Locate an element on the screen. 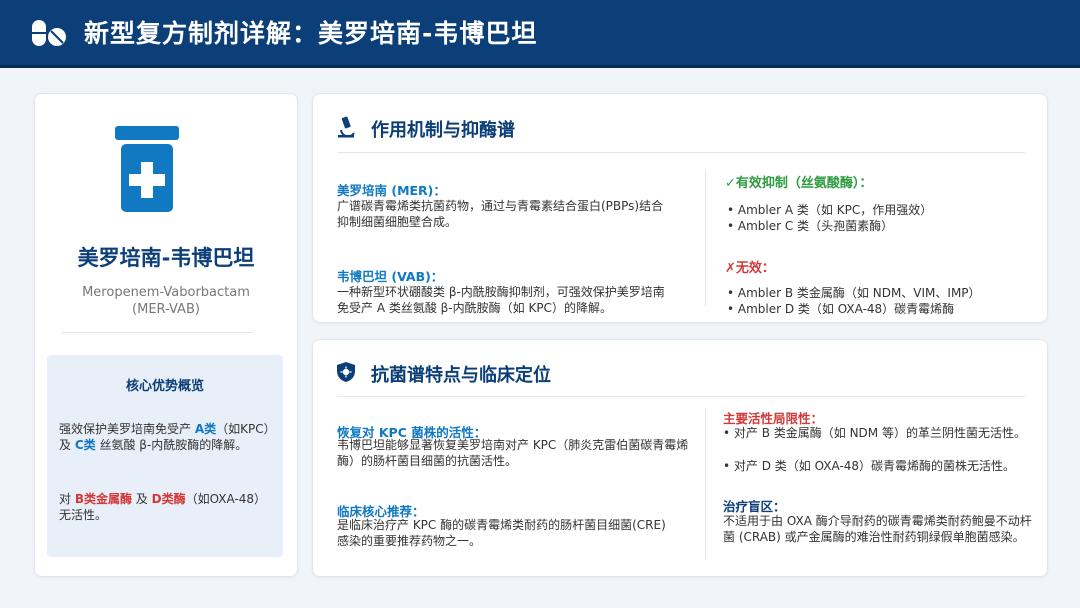 Image resolution: width=1080 pixels, height=608 pixels. mer-description: 广谱碳青霉烯类抗菌药物，通过与青霉素结合蛋白(PBPs)结合抑制细菌细胞壁合成。 is located at coordinates (500, 214).